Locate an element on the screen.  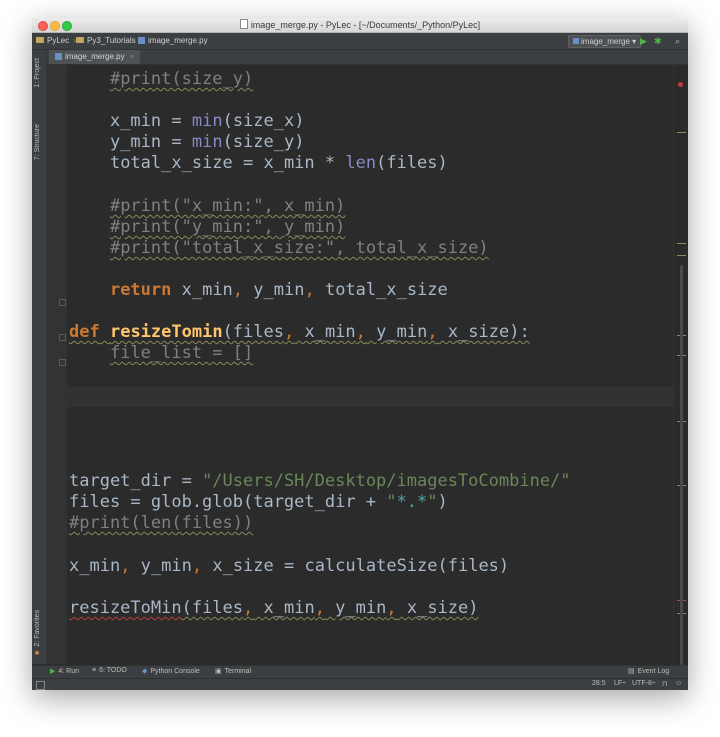
terminal-button: ▣ Terminal is located at coordinates (233, 671).